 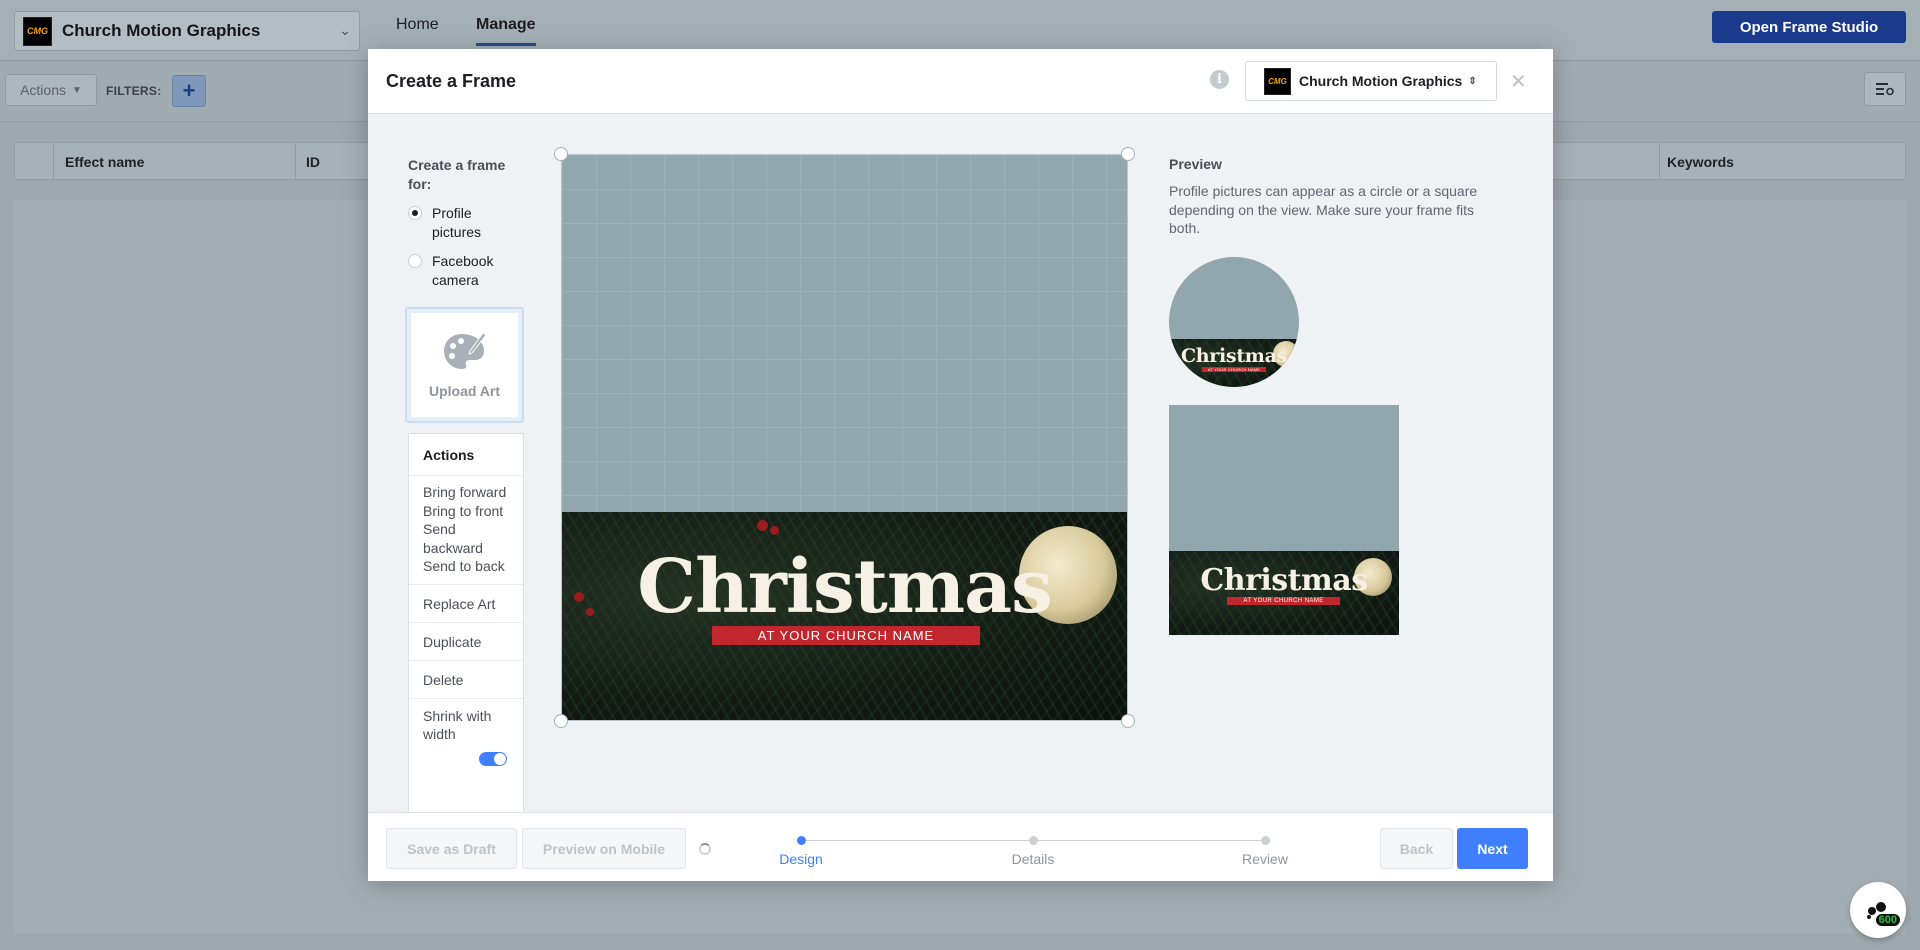 I want to click on actions-dropdown: Actions ▼, so click(x=51, y=90).